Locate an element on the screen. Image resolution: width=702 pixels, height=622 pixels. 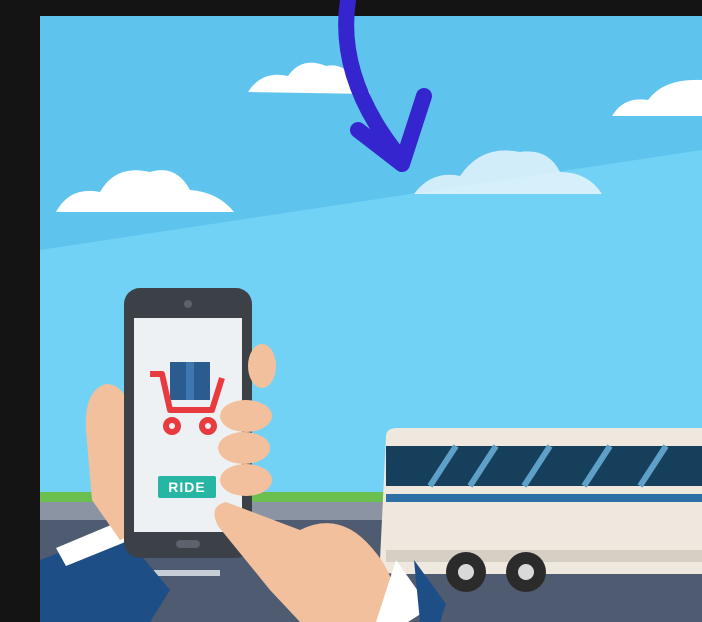
ride-button: RIDE is located at coordinates (187, 487).